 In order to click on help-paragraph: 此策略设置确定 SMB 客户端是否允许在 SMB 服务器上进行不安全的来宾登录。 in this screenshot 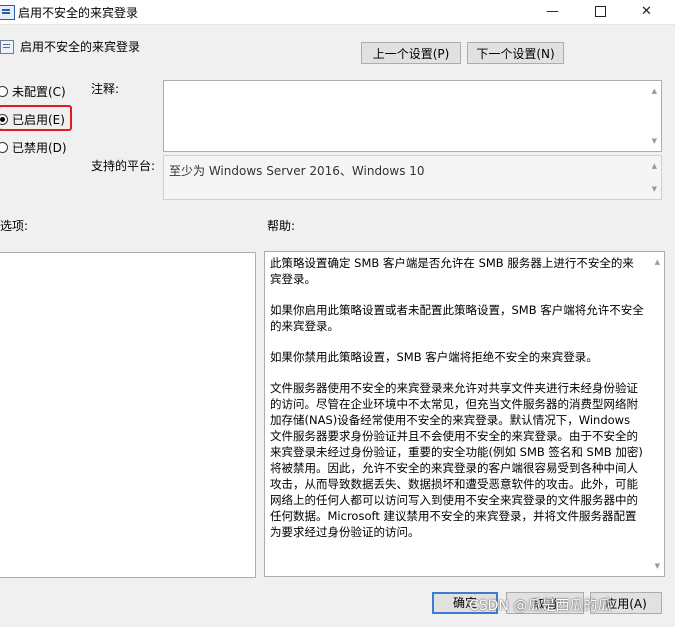, I will do `click(452, 271)`.